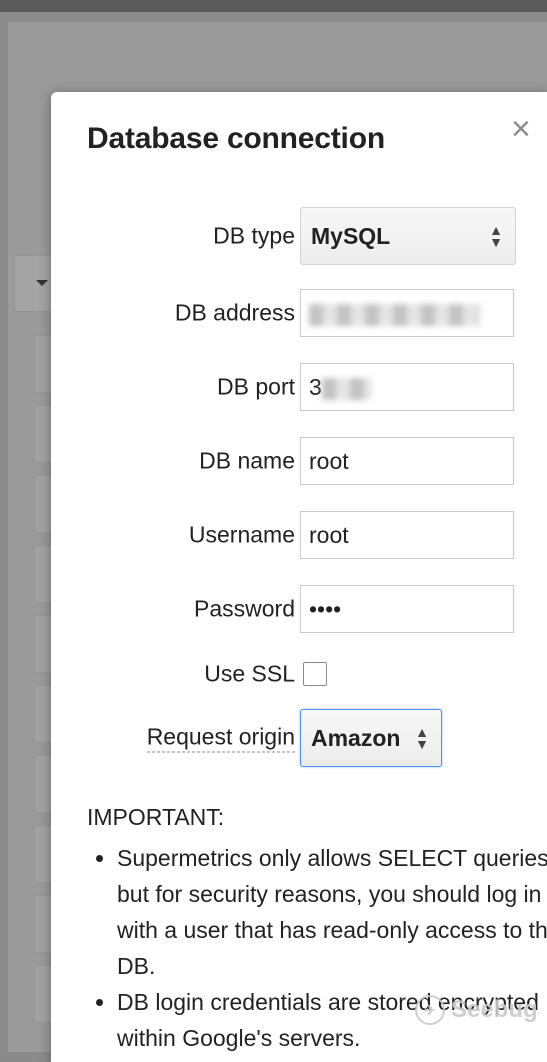  What do you see at coordinates (156, 817) in the screenshot?
I see `important-heading: IMPORTANT:` at bounding box center [156, 817].